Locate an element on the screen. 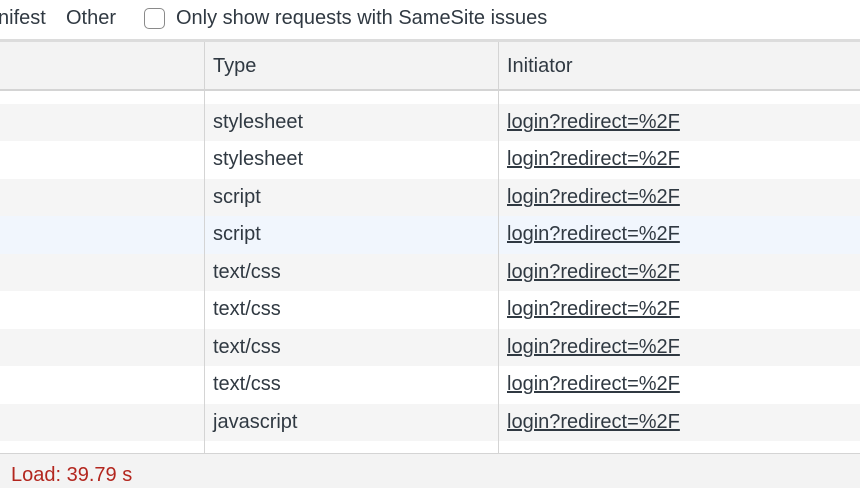  samesite-checkbox is located at coordinates (154, 18).